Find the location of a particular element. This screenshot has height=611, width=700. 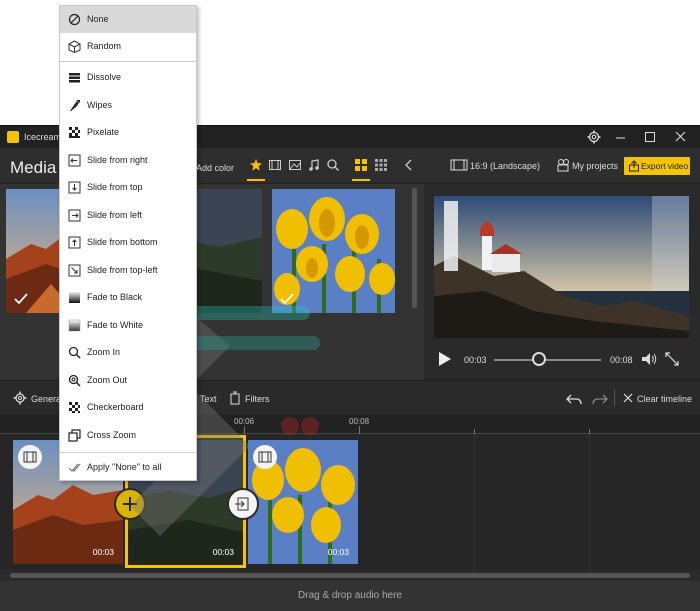

seek-bar is located at coordinates (547, 360).